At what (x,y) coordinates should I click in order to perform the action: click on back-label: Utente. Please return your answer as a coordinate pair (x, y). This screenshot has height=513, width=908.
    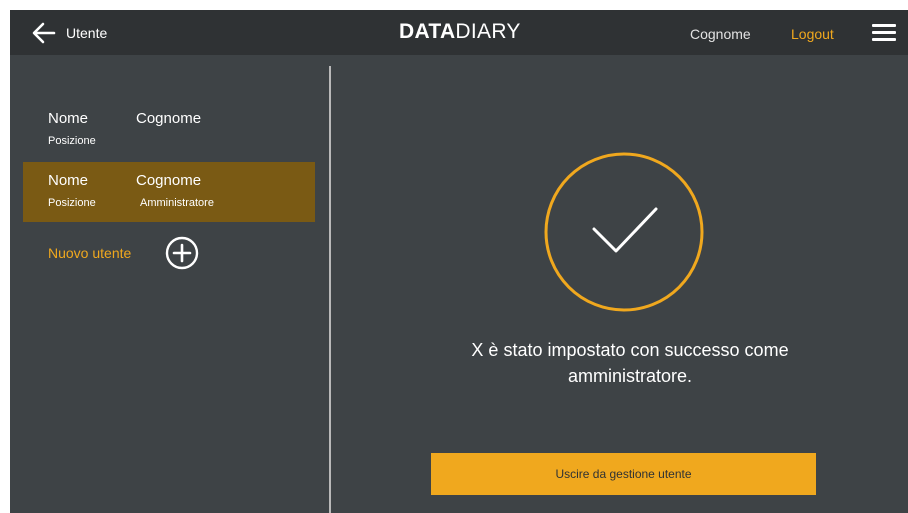
    Looking at the image, I should click on (87, 33).